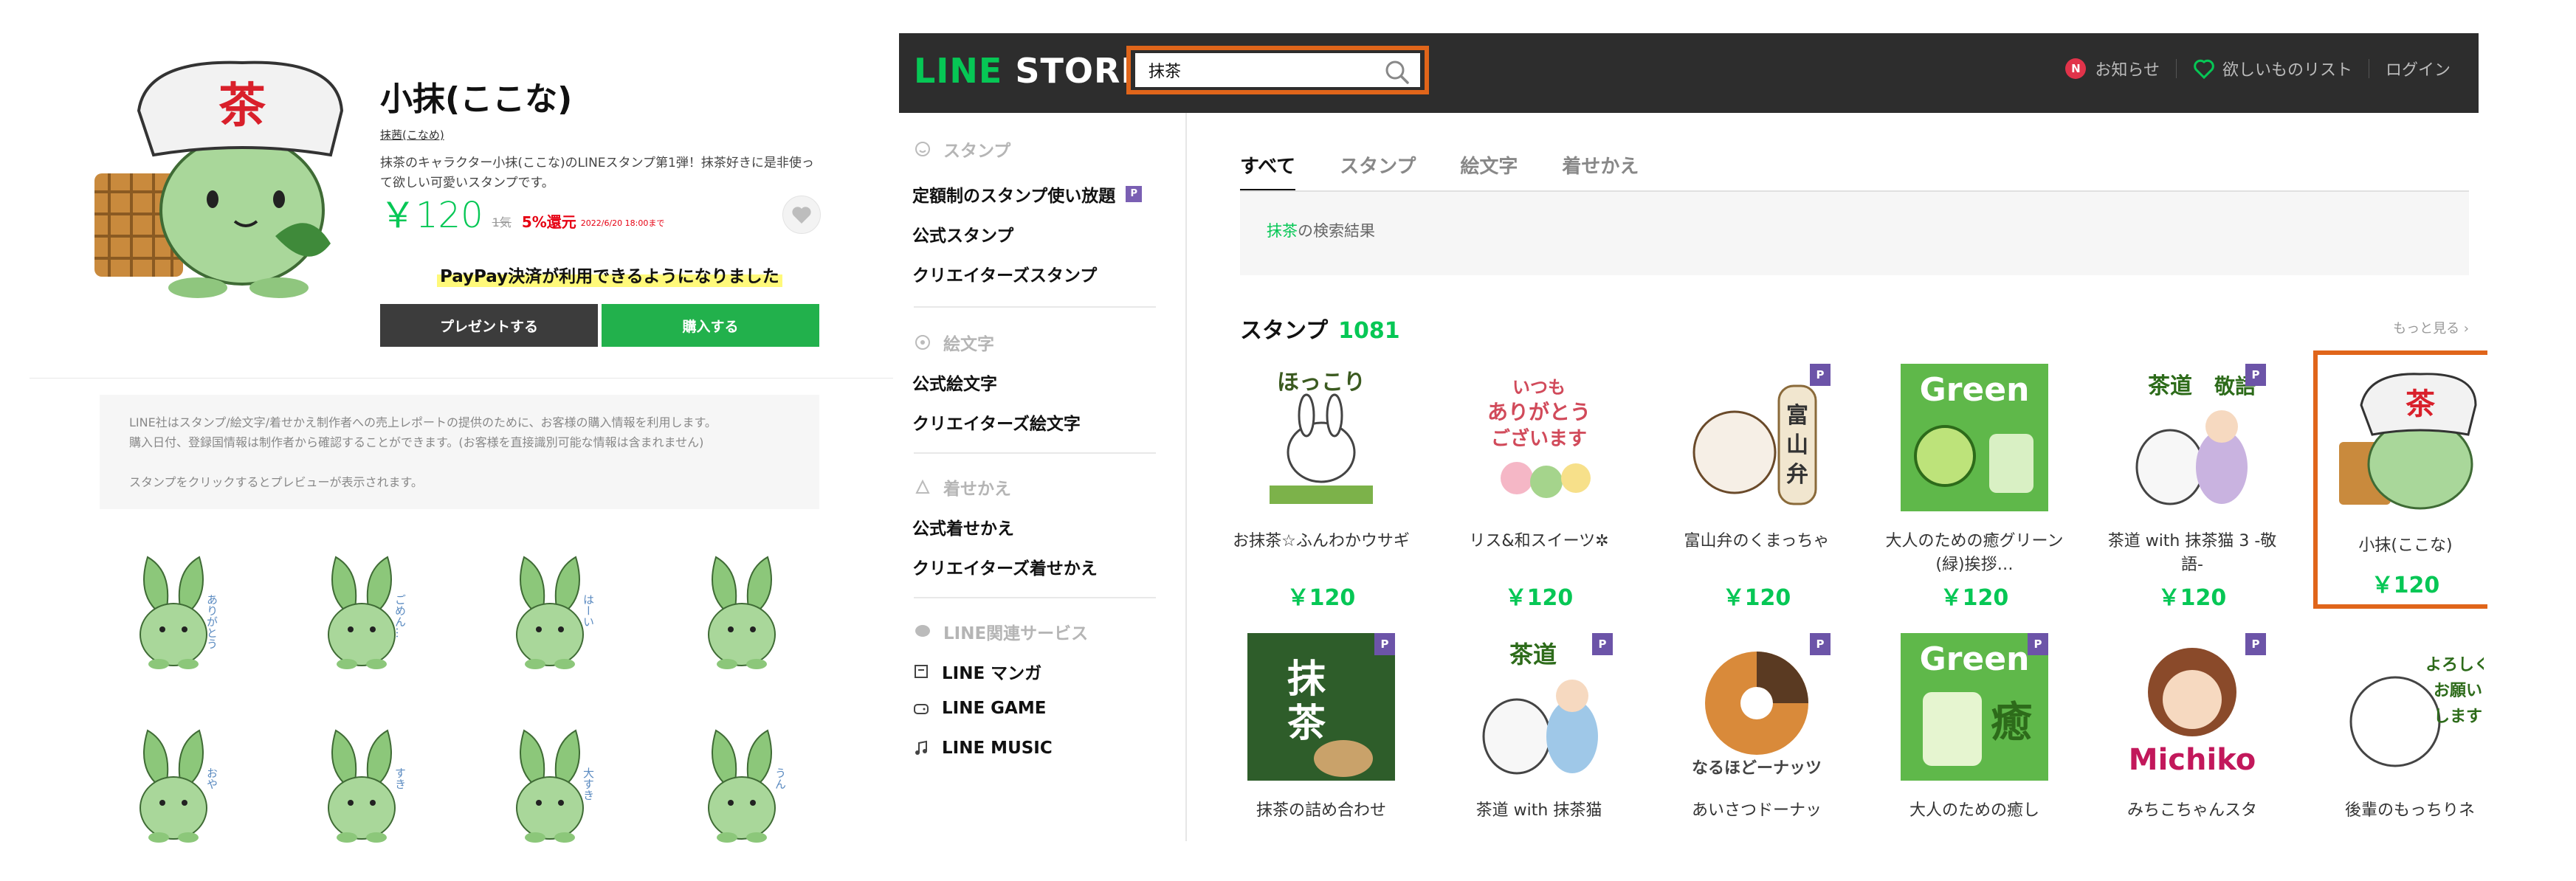  What do you see at coordinates (963, 233) in the screenshot?
I see `sidebar-item-official-stamp: 公式スタンプ` at bounding box center [963, 233].